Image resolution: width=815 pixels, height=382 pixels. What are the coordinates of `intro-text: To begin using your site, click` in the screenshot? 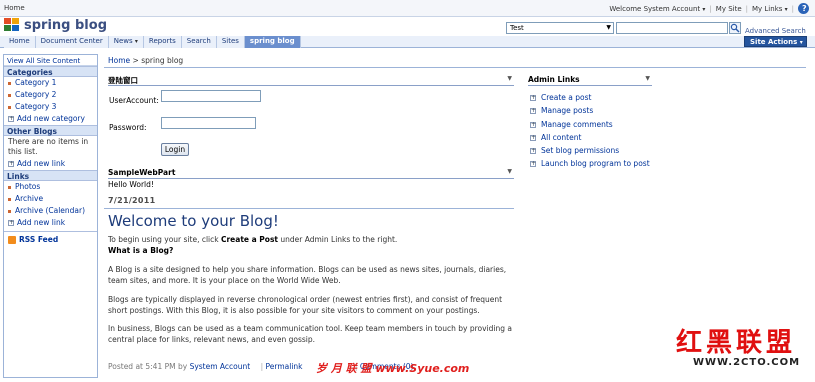 It's located at (164, 239).